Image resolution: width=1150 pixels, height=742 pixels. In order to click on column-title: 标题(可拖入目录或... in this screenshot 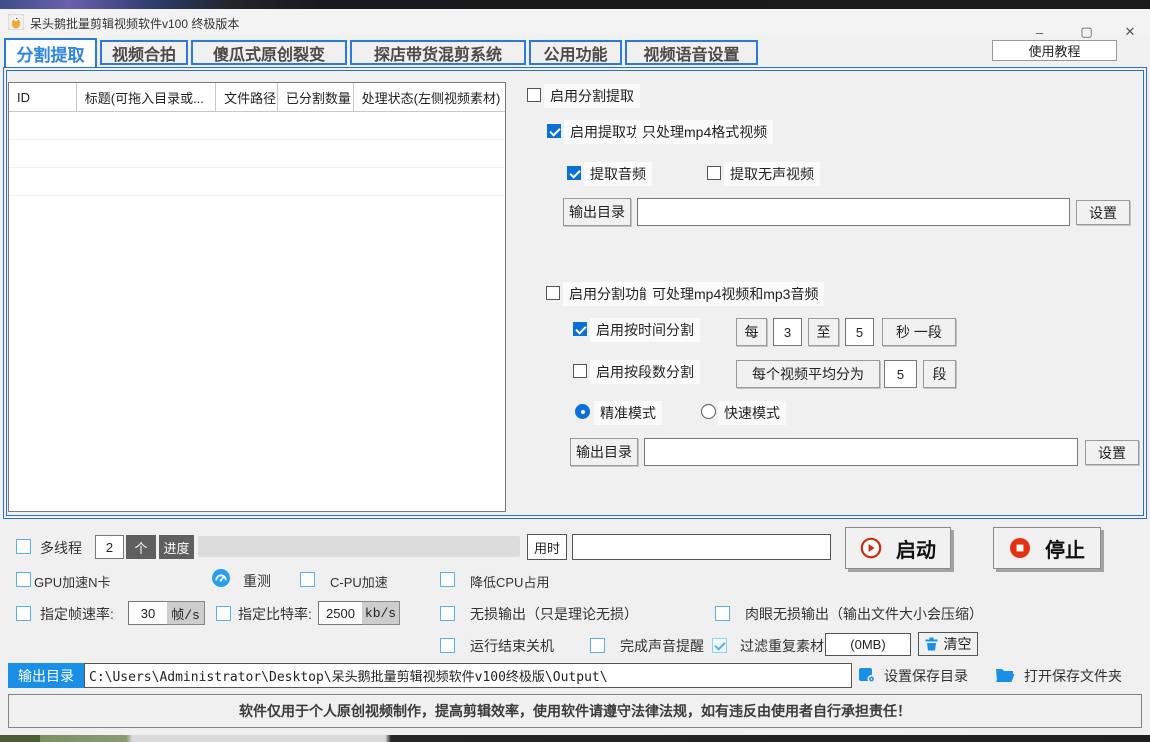, I will do `click(147, 97)`.